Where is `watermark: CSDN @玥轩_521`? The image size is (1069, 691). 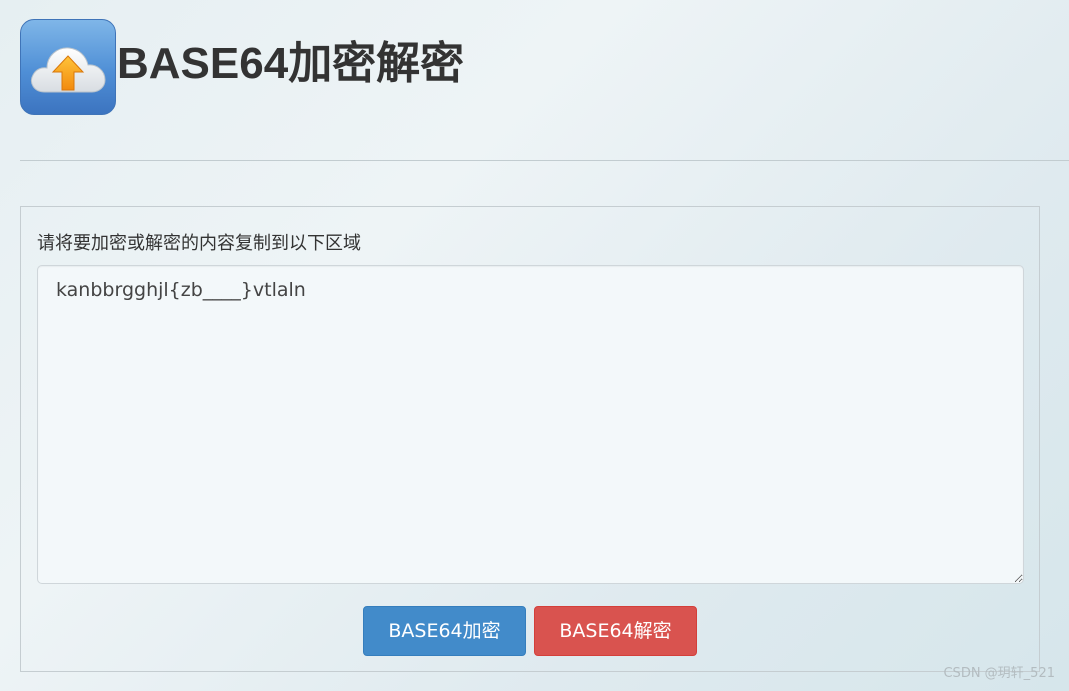
watermark: CSDN @玥轩_521 is located at coordinates (999, 673).